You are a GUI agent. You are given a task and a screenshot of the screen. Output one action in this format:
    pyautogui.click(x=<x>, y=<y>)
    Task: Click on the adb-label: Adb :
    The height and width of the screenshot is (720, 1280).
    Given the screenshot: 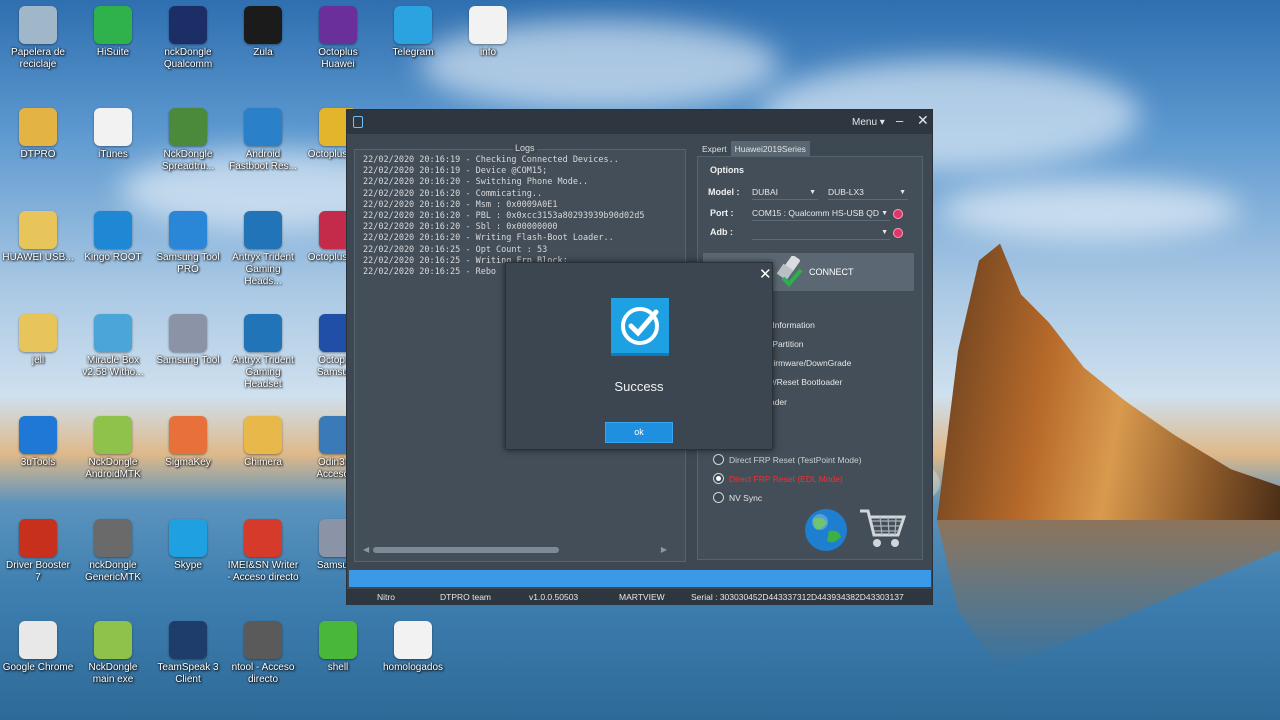 What is the action you would take?
    pyautogui.click(x=721, y=232)
    